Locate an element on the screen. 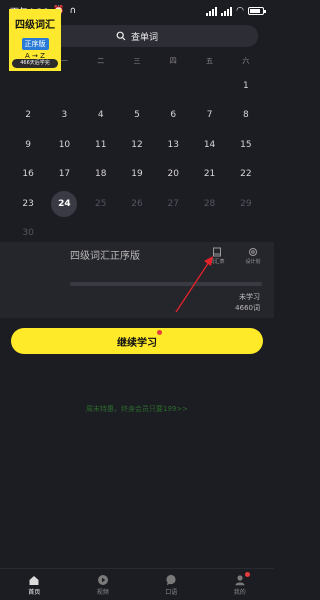  calendar-day-label: 6 is located at coordinates (173, 115).